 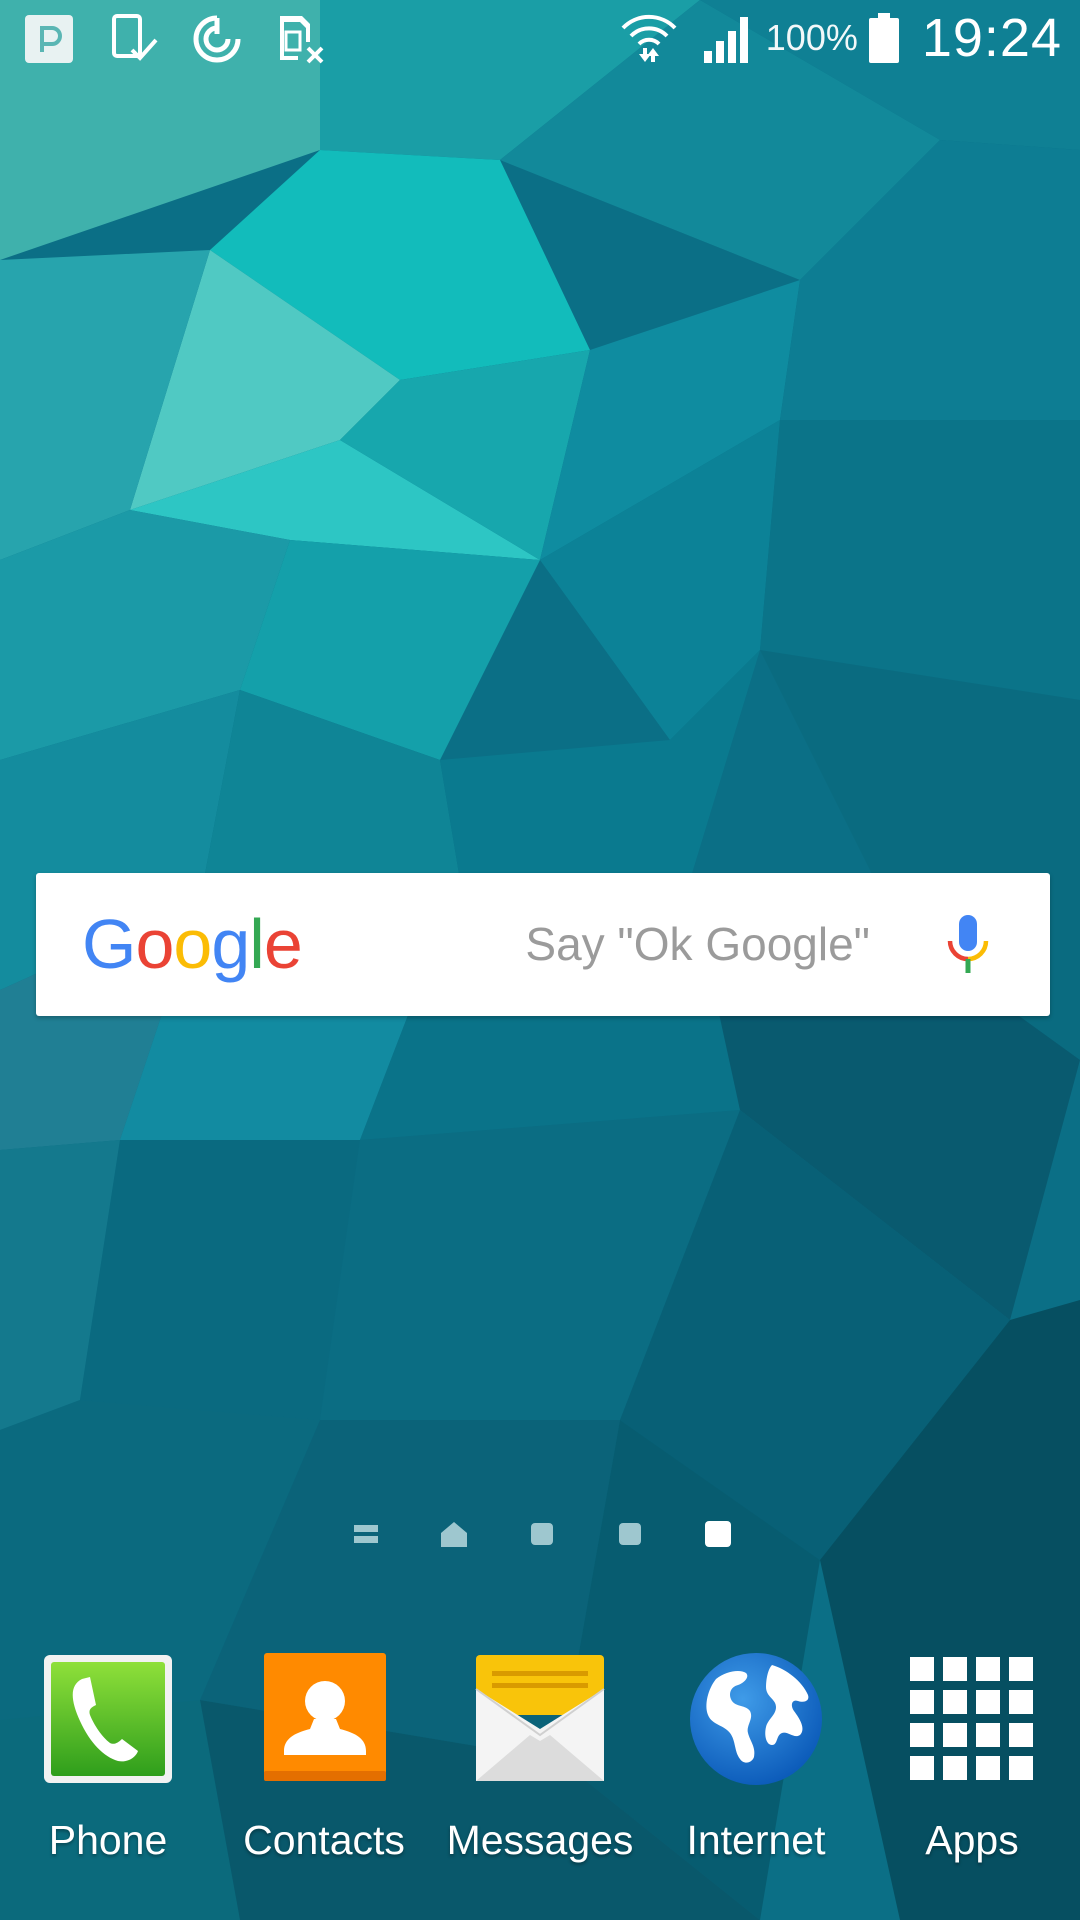 What do you see at coordinates (217, 39) in the screenshot?
I see `sync-icon` at bounding box center [217, 39].